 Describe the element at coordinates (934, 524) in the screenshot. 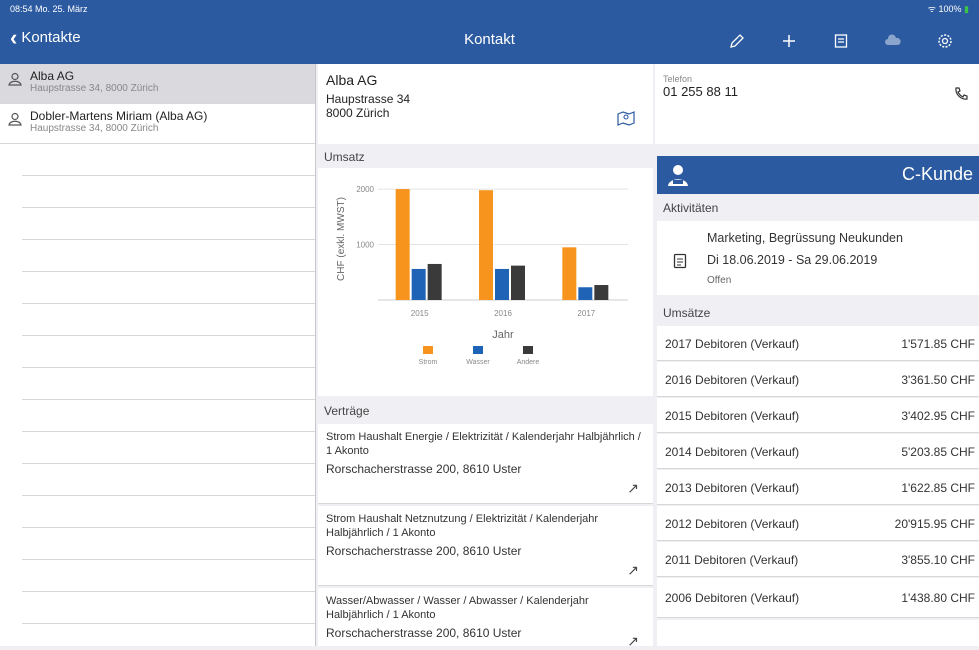

I see `umsatz-amount: 20'915.95 CHF` at that location.